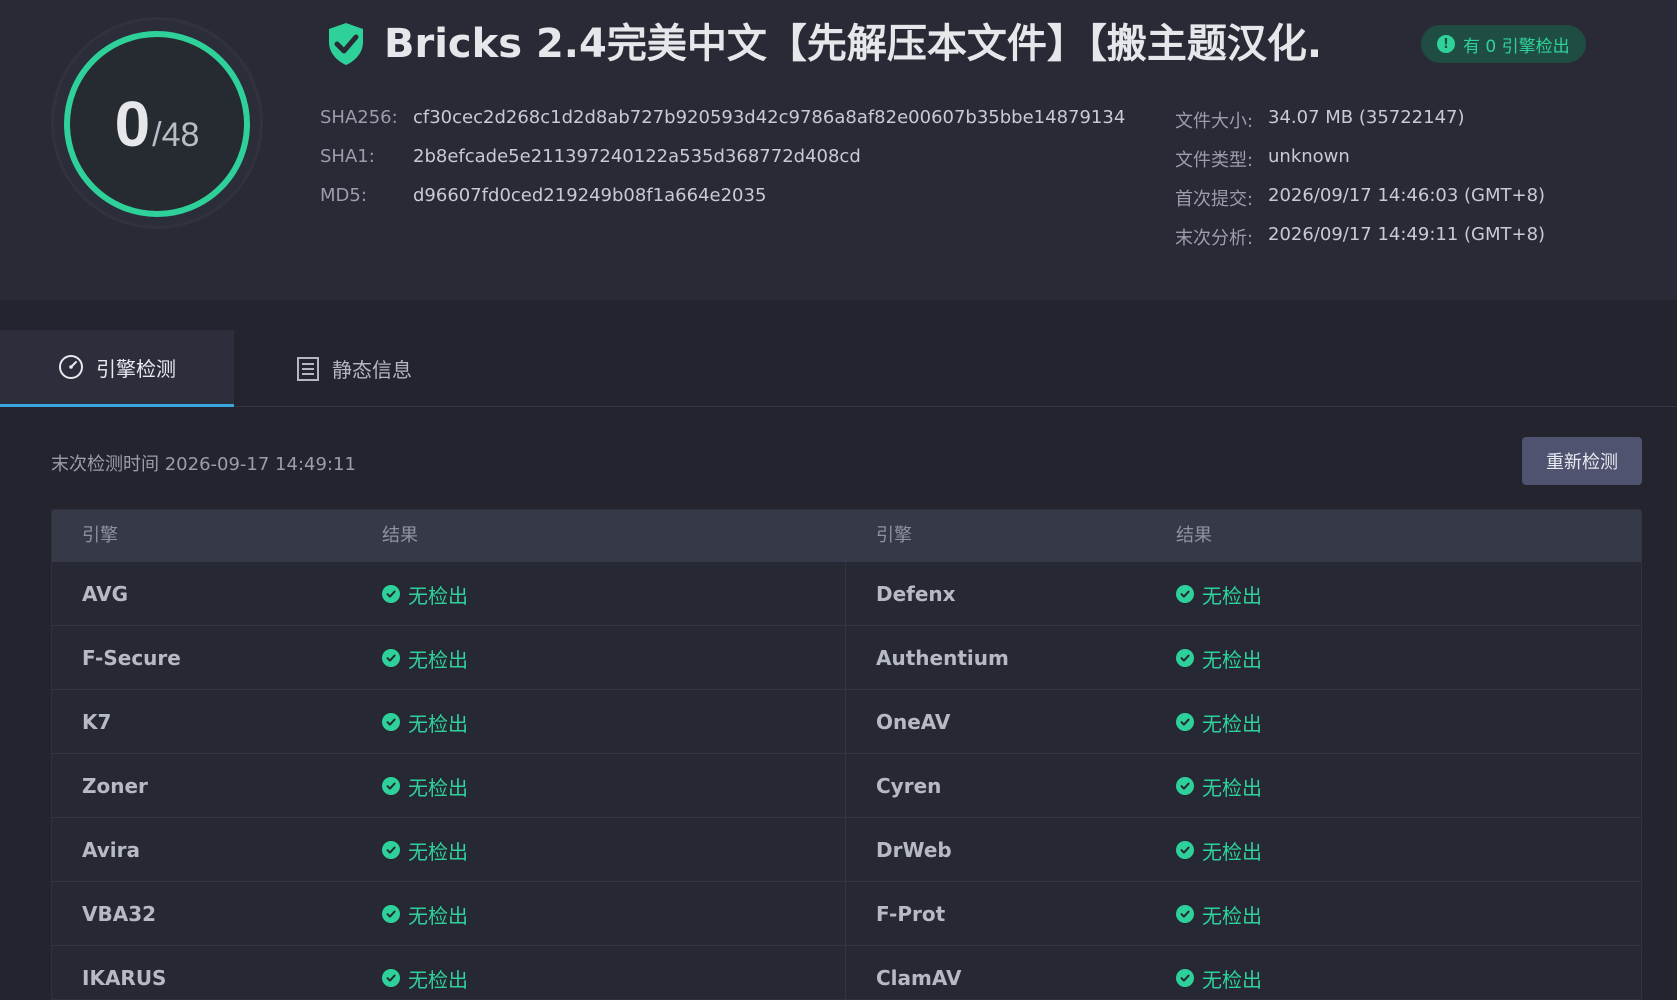 This screenshot has width=1677, height=1000. Describe the element at coordinates (1516, 46) in the screenshot. I see `detection-badge-label: 有 0 引擎检出` at that location.